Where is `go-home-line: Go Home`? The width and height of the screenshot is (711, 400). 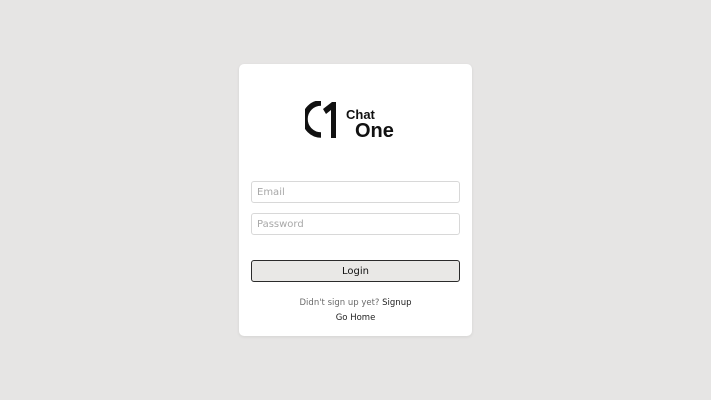 go-home-line: Go Home is located at coordinates (355, 318).